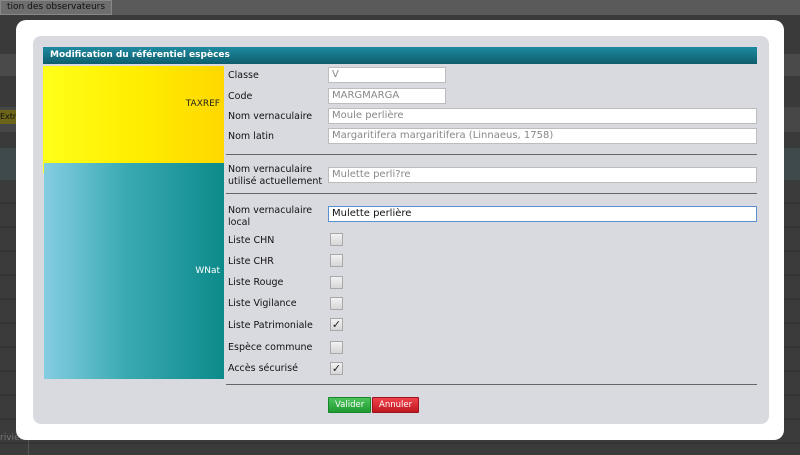 This screenshot has height=455, width=800. What do you see at coordinates (336, 368) in the screenshot?
I see `acces-securise-checkbox: ✓` at bounding box center [336, 368].